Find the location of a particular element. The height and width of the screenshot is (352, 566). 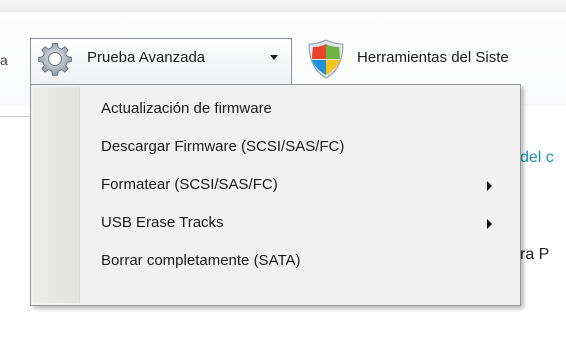

menu-item-label: Borrar completamente (SATA) is located at coordinates (201, 260).